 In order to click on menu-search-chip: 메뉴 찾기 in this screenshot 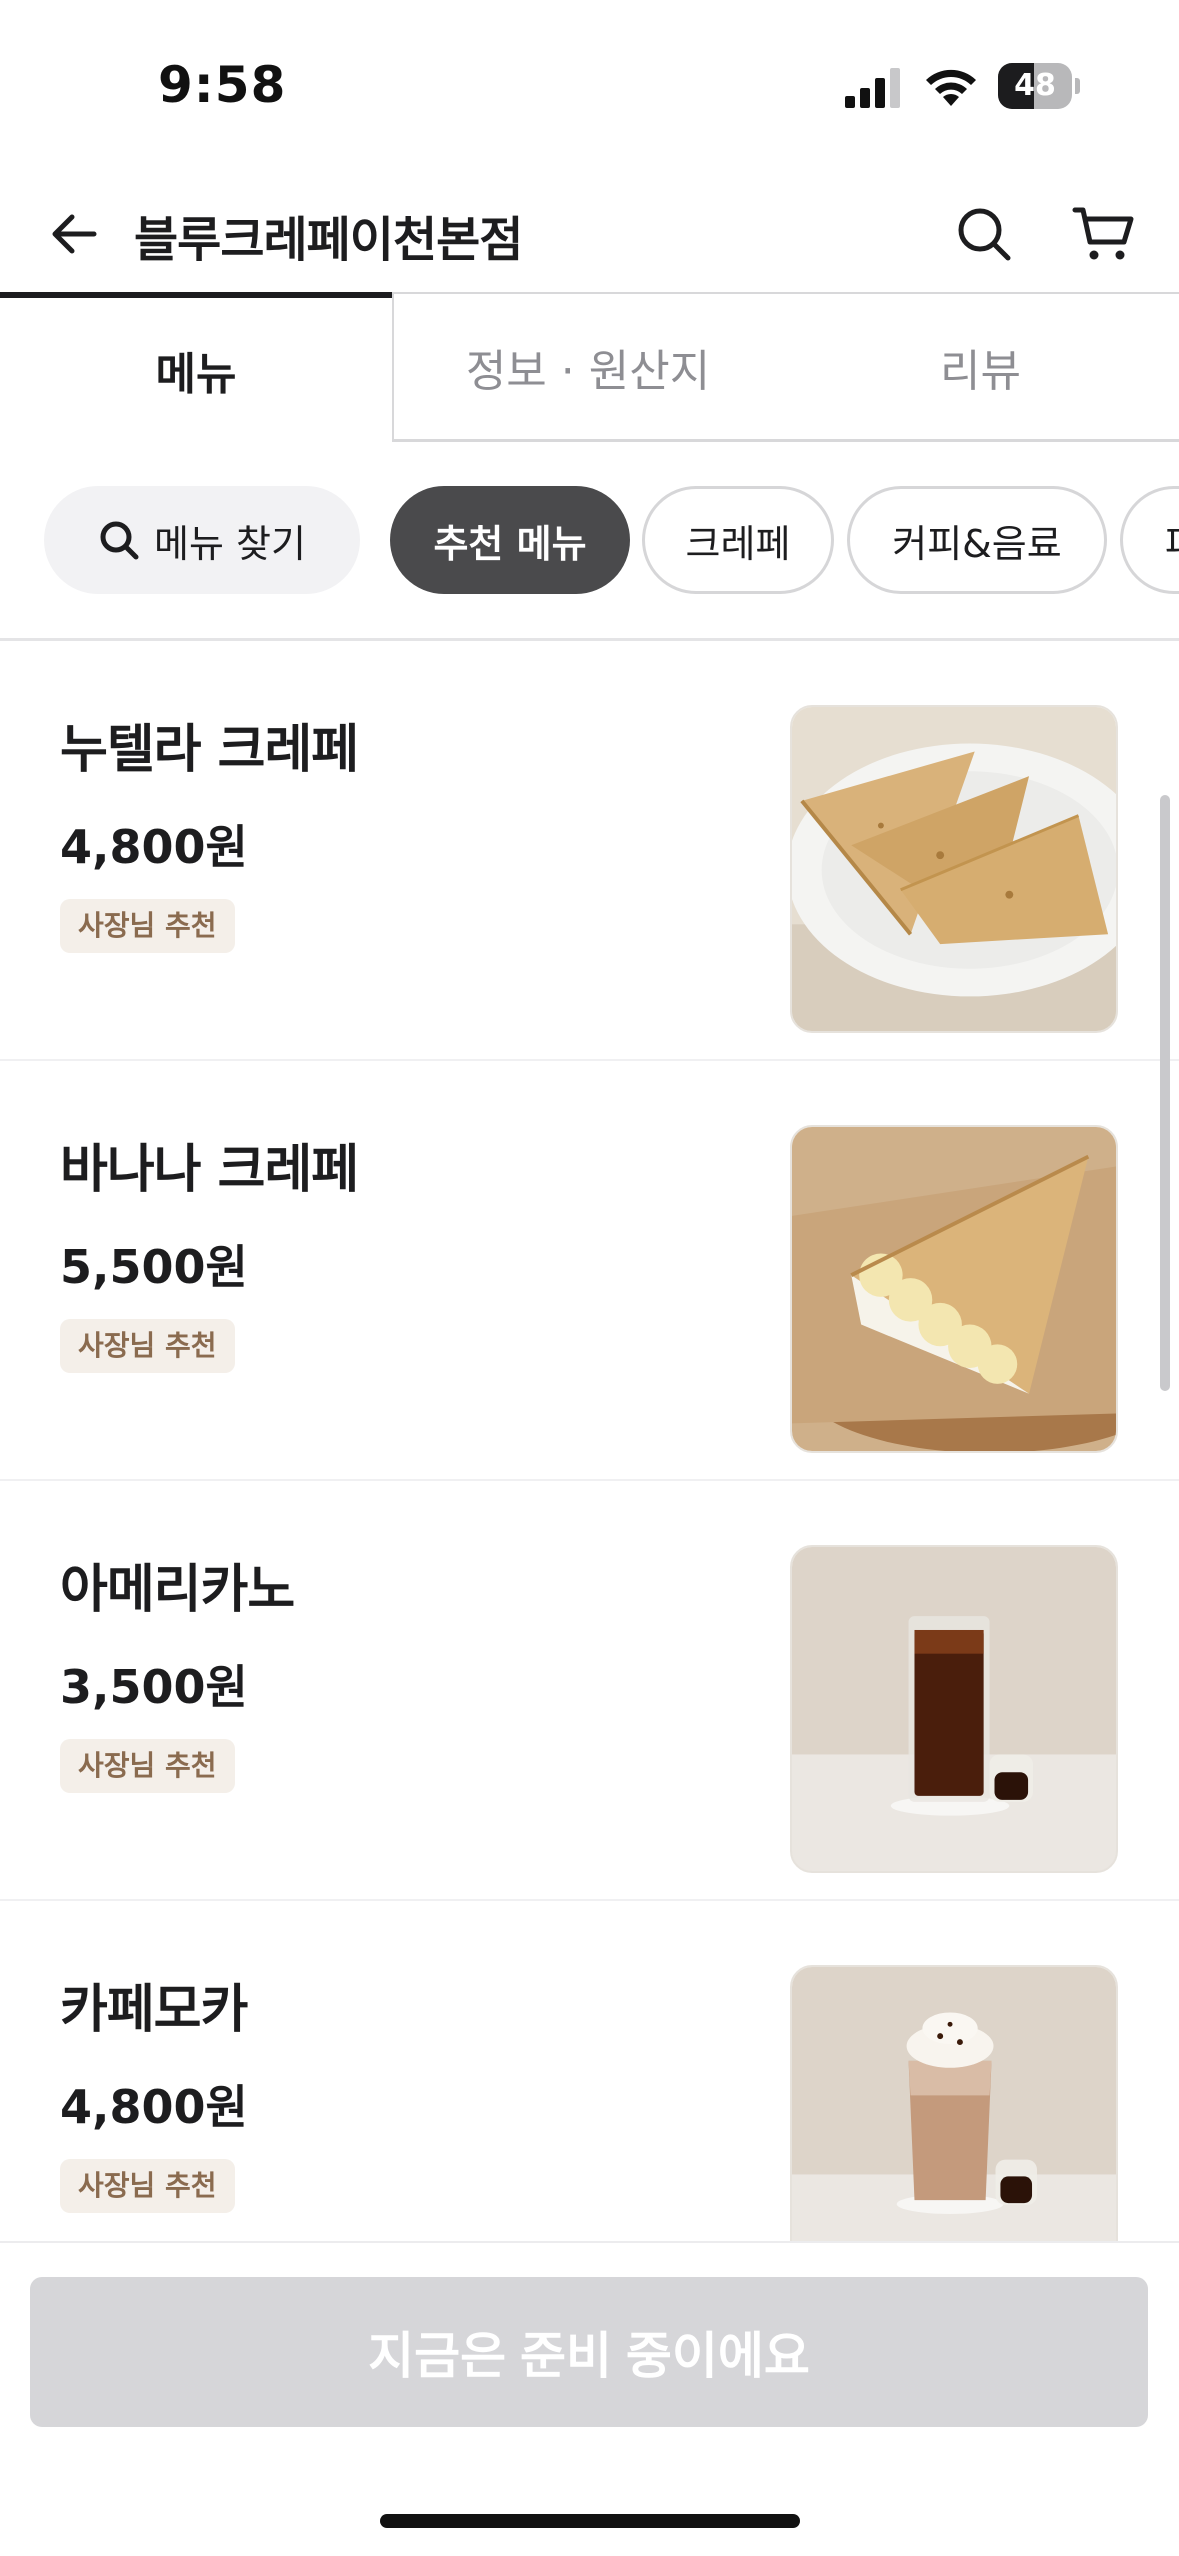, I will do `click(202, 540)`.